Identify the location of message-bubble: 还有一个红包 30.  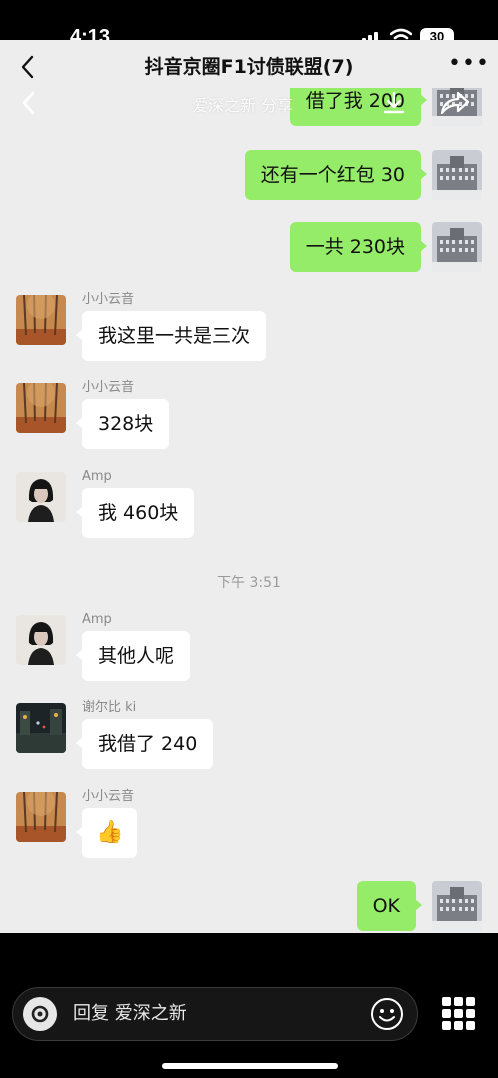
(336, 175).